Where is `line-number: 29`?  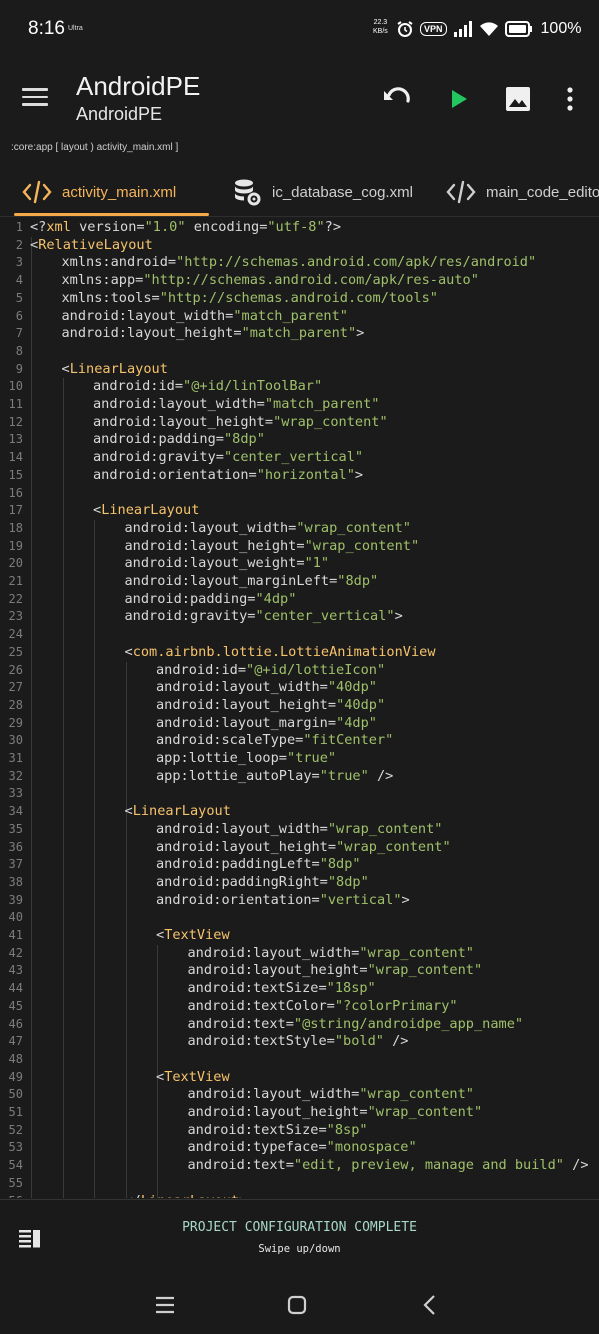 line-number: 29 is located at coordinates (15, 722).